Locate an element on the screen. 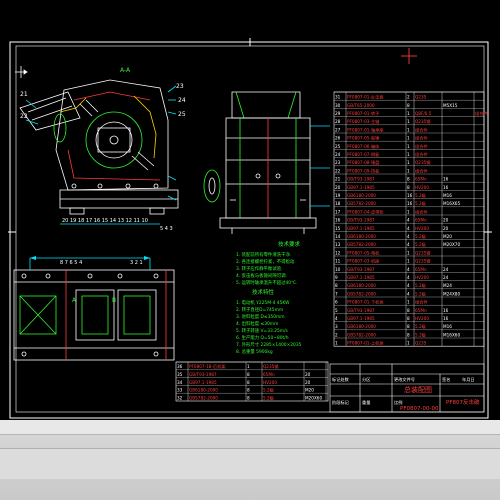 The height and width of the screenshot is (500, 500). front-bottom-right-numbers: 5 4 3 is located at coordinates (166, 229).